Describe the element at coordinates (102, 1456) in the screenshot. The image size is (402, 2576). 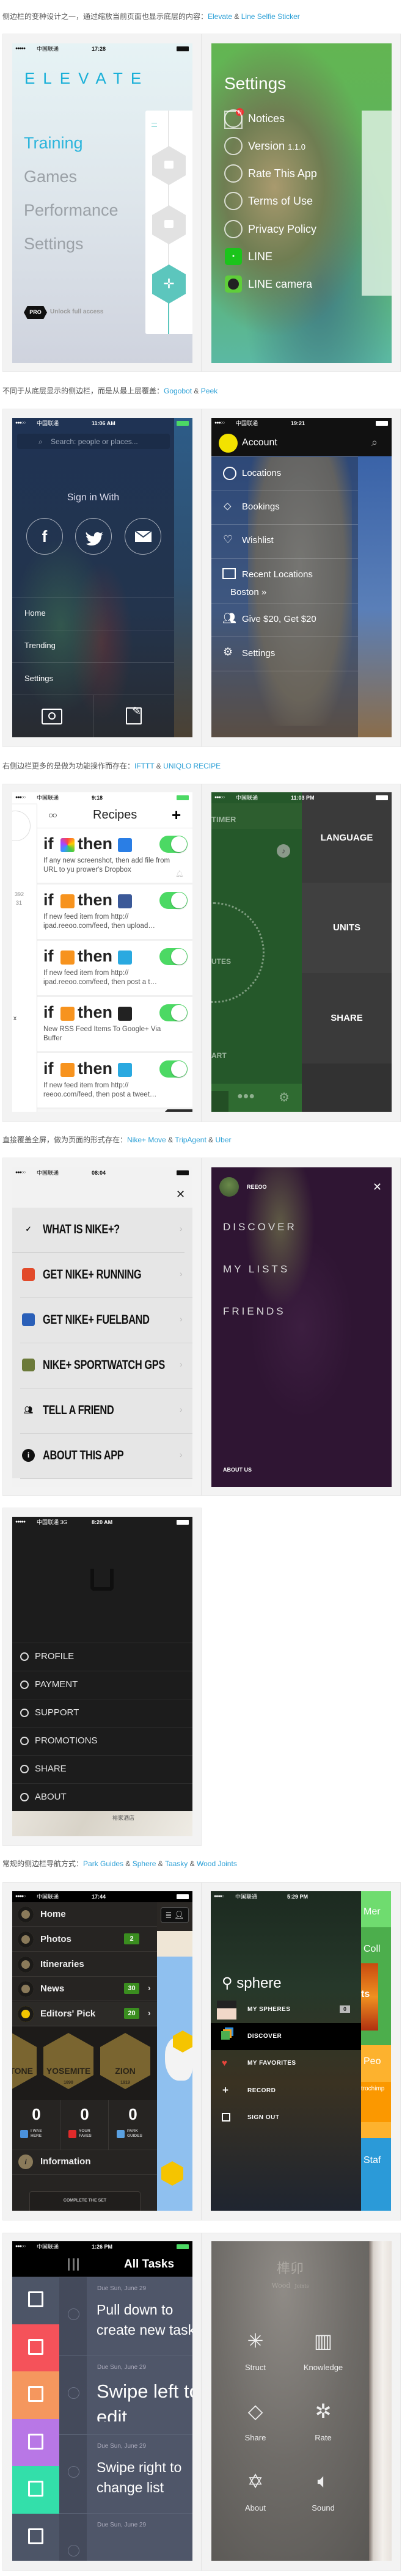
I see `menu-item: i ABOUT THIS APP ›` at that location.